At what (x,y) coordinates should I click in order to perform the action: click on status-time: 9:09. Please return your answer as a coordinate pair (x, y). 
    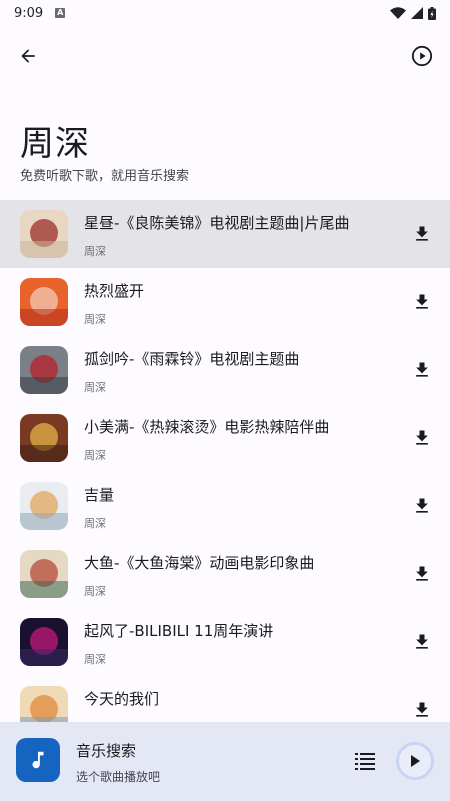
    Looking at the image, I should click on (29, 13).